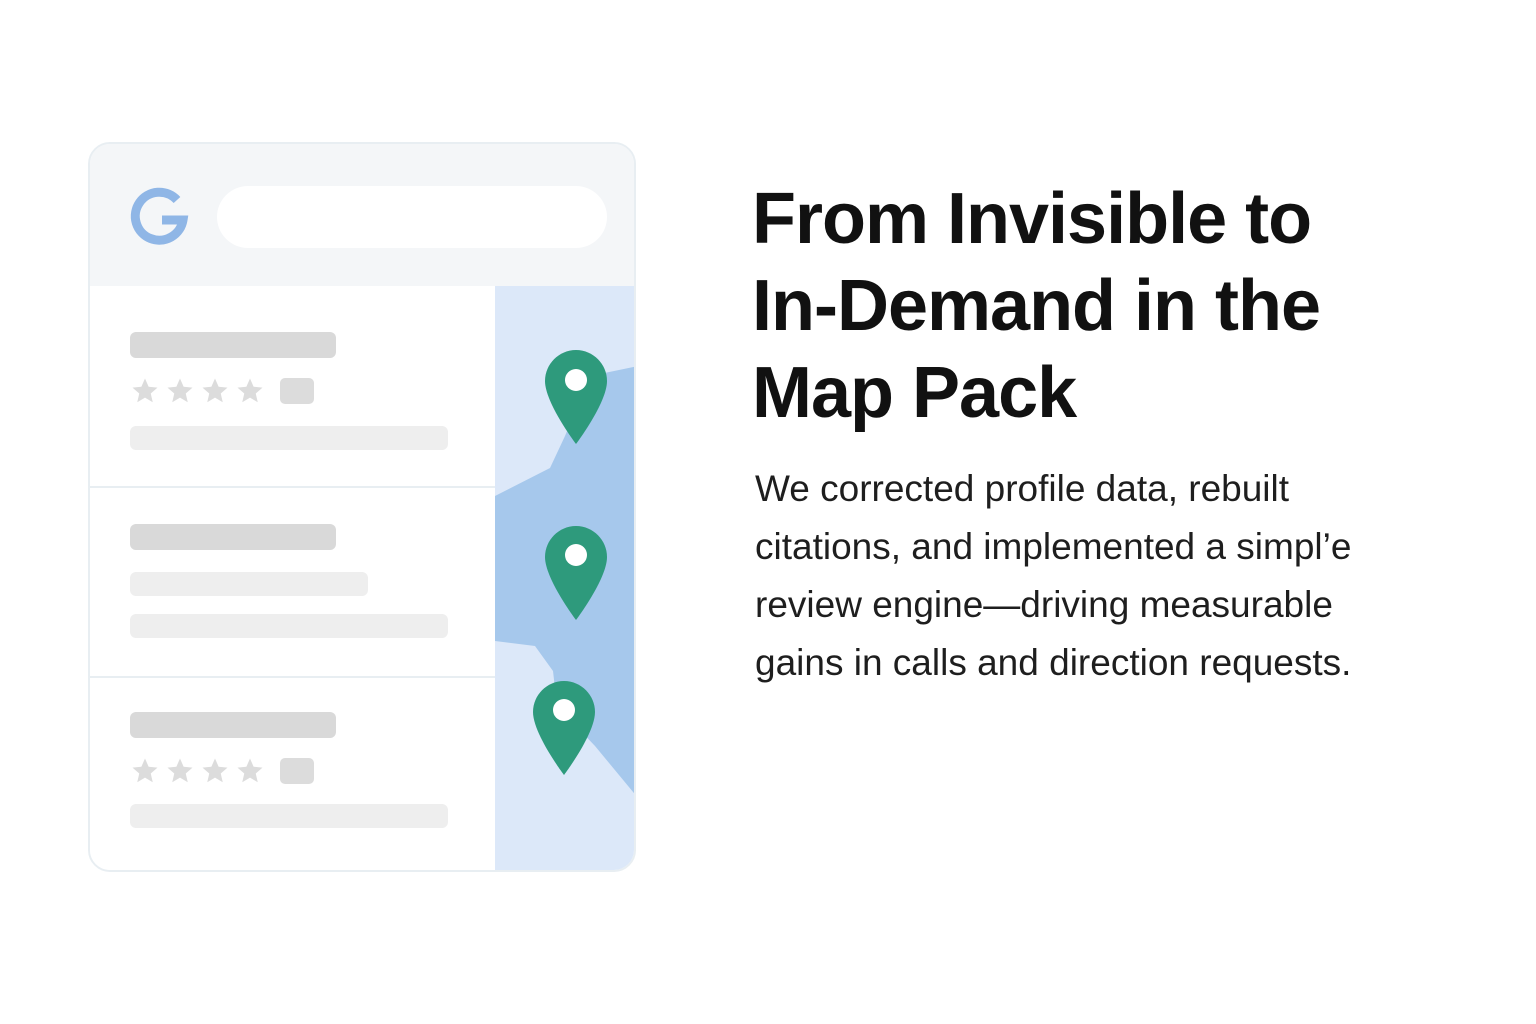  I want to click on map-panel, so click(564, 578).